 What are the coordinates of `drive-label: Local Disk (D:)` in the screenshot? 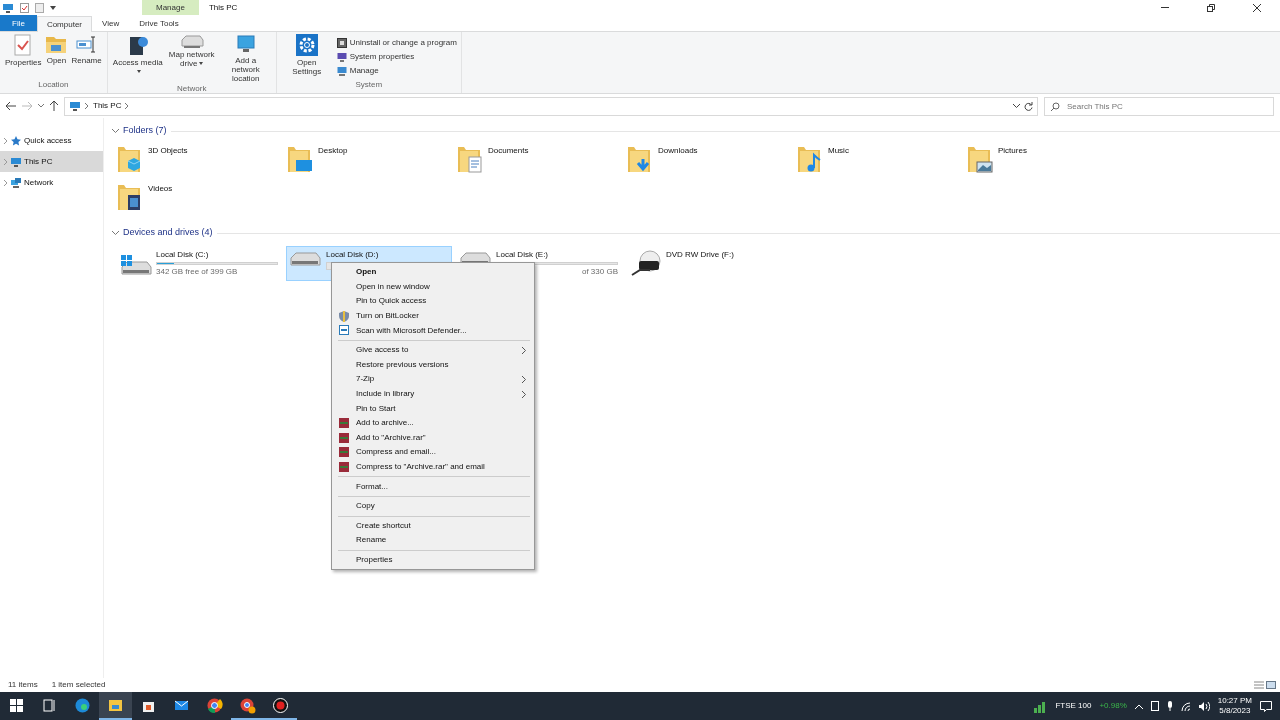 It's located at (353, 255).